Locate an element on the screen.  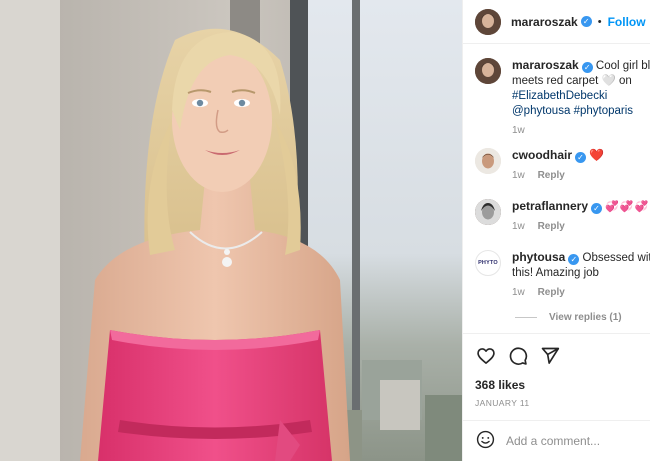
comment-text: ❤️ is located at coordinates (597, 155).